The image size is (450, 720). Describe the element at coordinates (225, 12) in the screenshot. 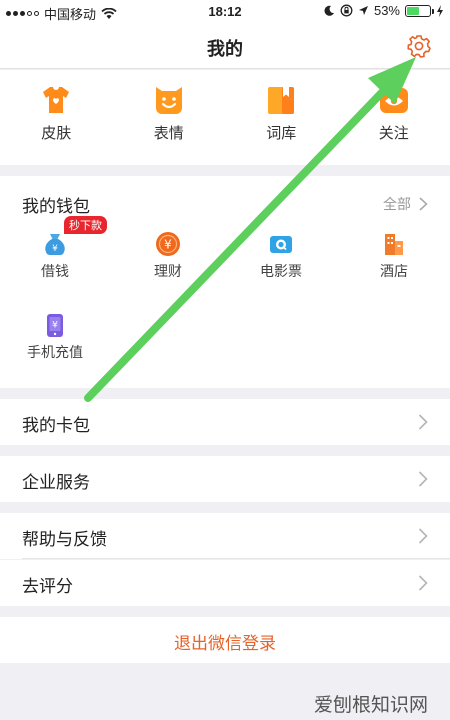

I see `status-bar: 中国移动 18:12 53%` at that location.